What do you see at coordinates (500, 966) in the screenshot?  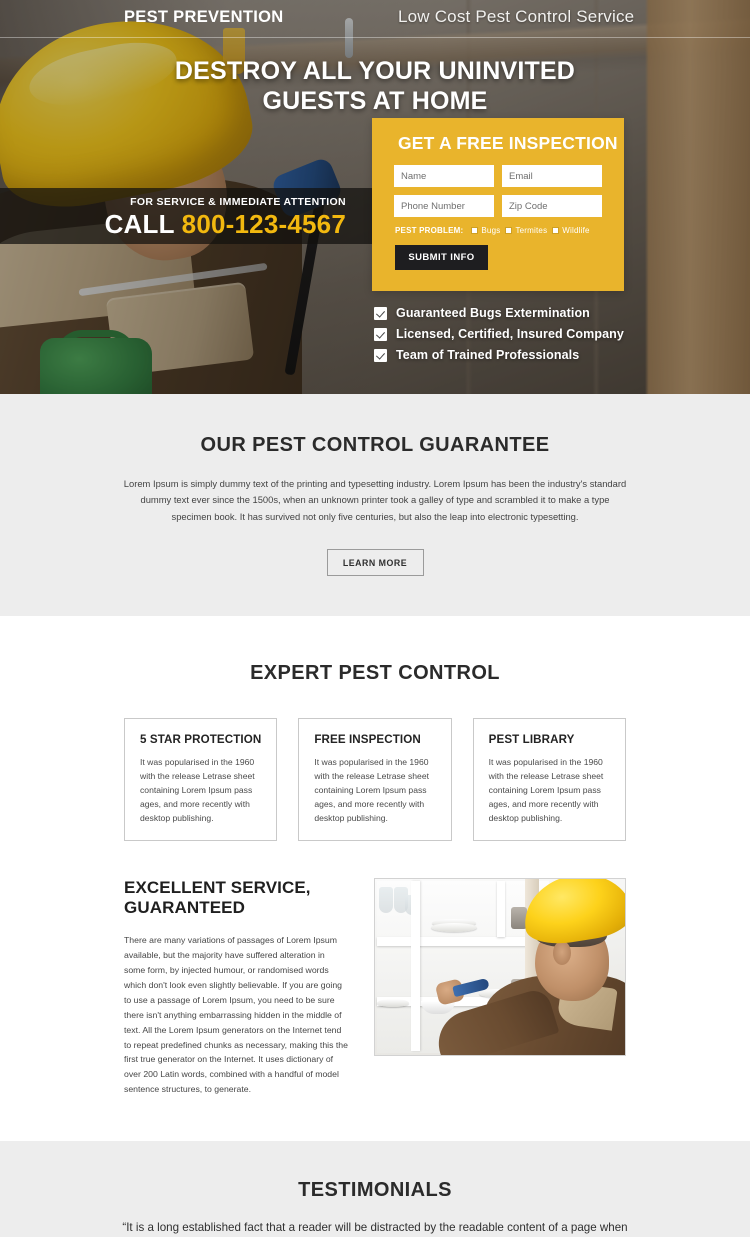 I see `kitchen-inspection-photo` at bounding box center [500, 966].